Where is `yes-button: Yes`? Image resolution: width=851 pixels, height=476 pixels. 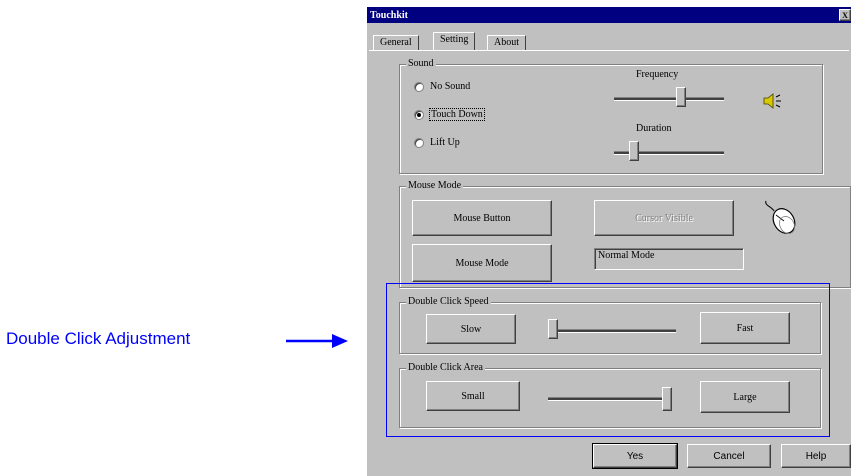 yes-button: Yes is located at coordinates (635, 456).